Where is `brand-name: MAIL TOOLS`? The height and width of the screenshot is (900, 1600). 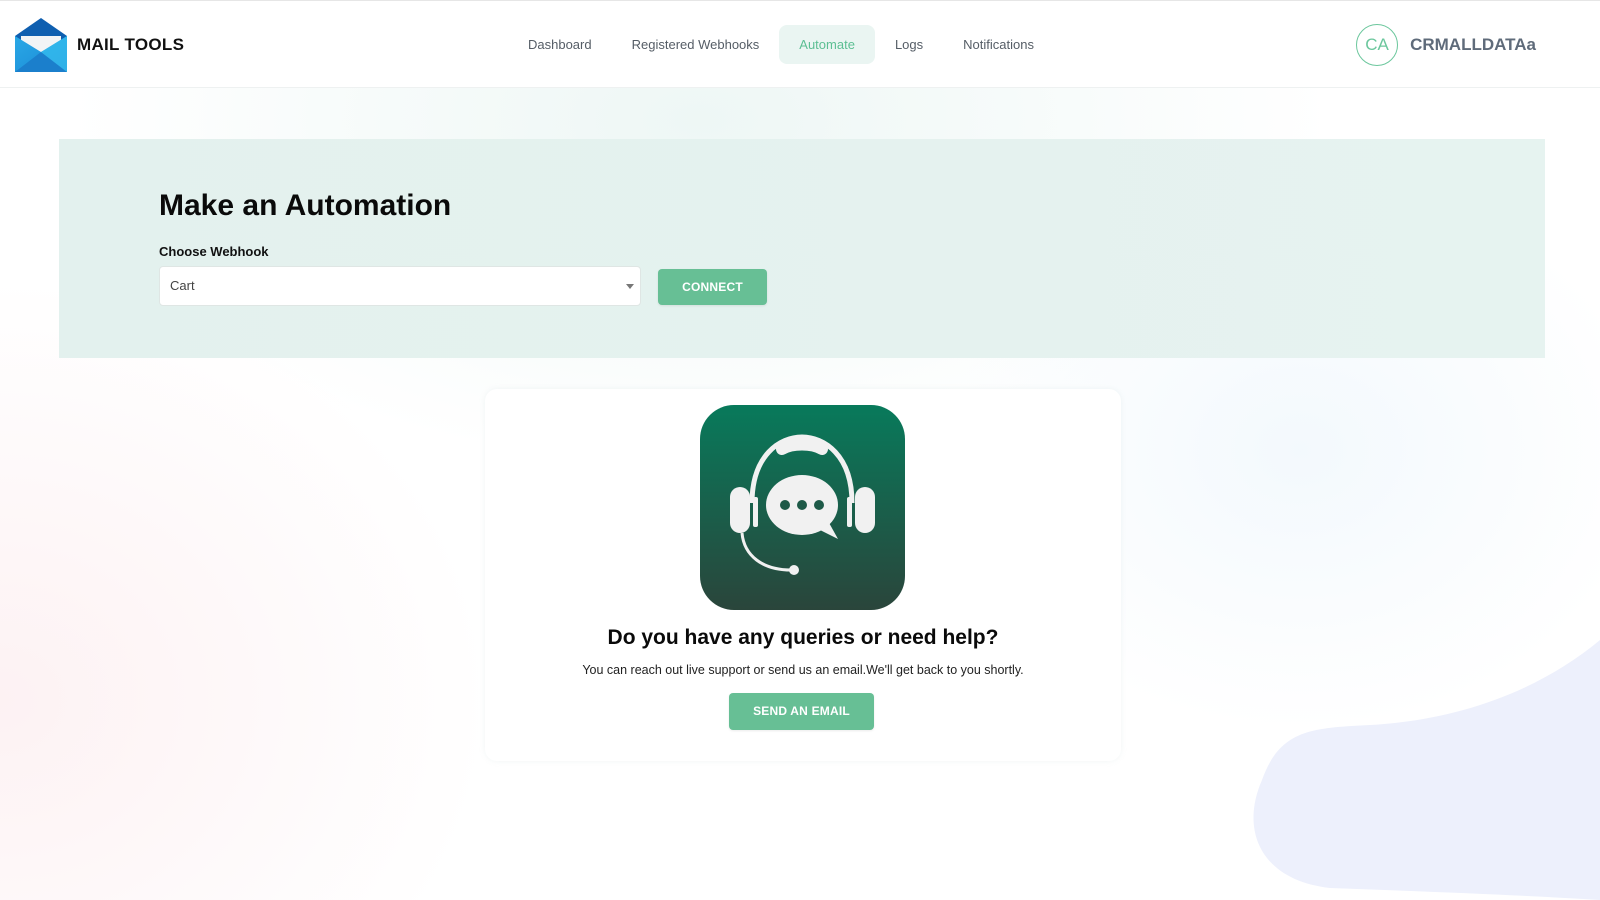 brand-name: MAIL TOOLS is located at coordinates (131, 44).